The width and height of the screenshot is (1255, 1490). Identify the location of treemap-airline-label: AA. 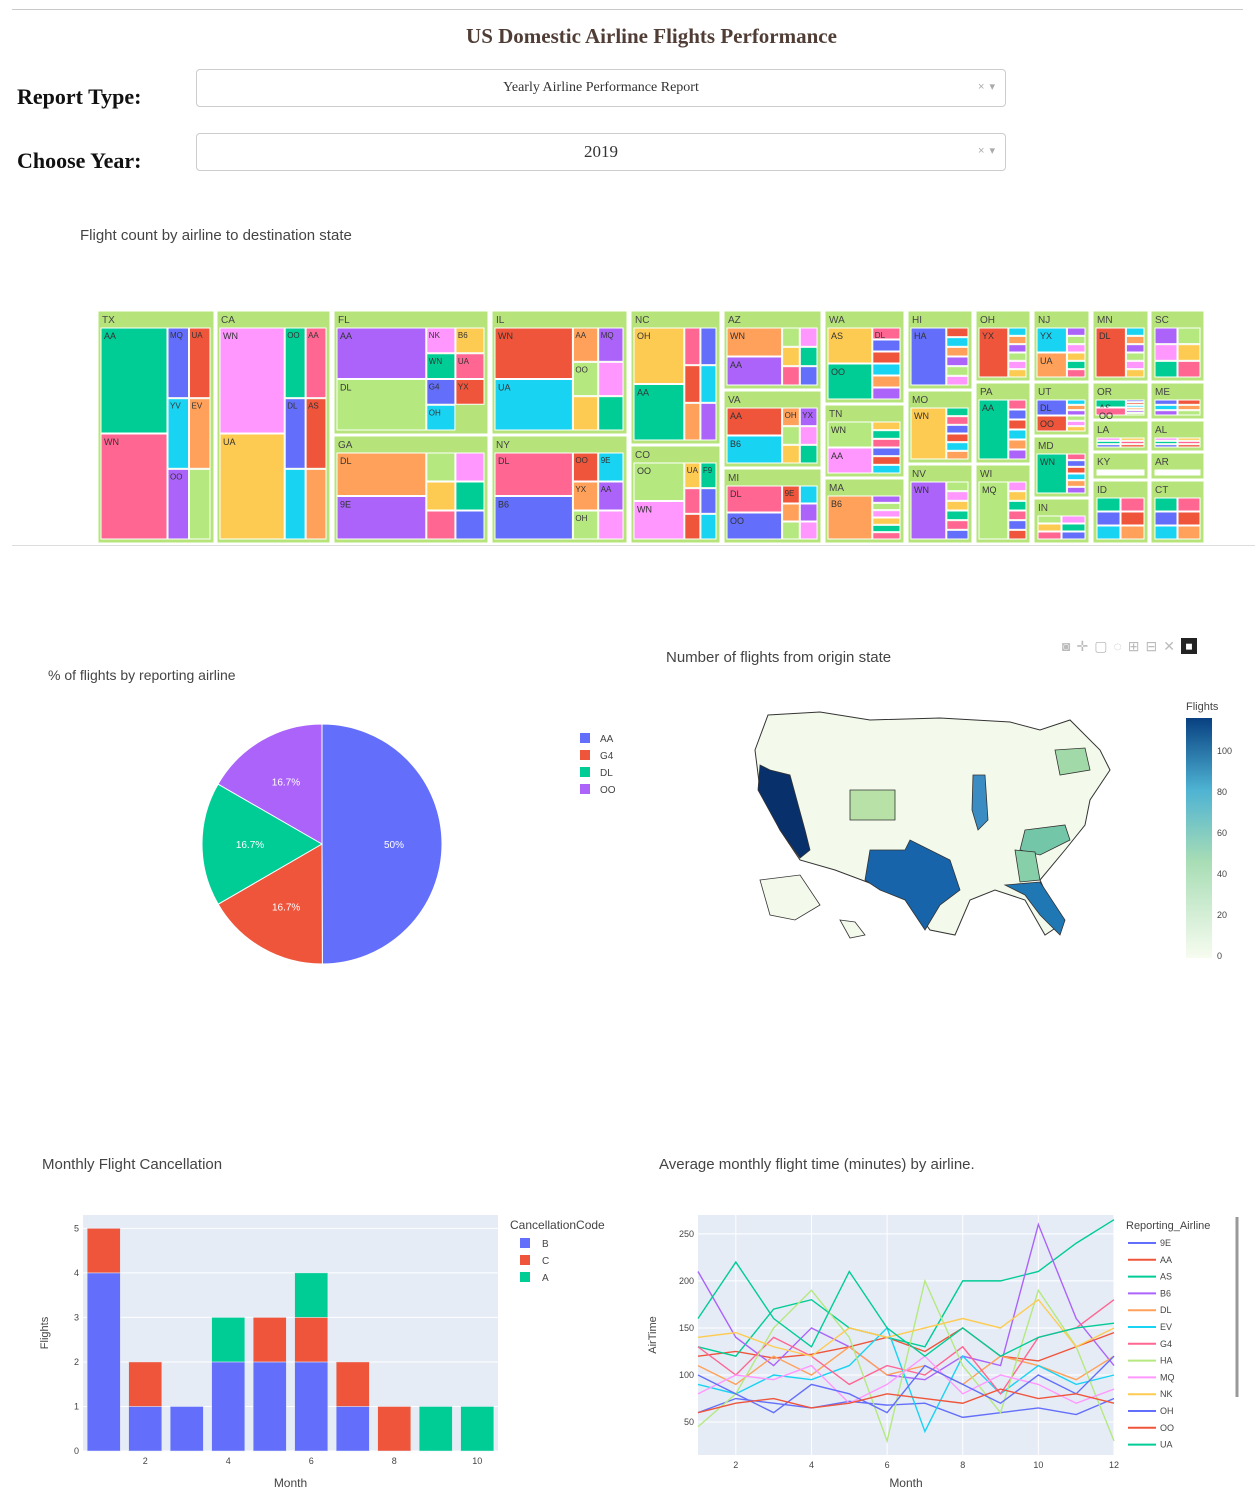
(837, 456).